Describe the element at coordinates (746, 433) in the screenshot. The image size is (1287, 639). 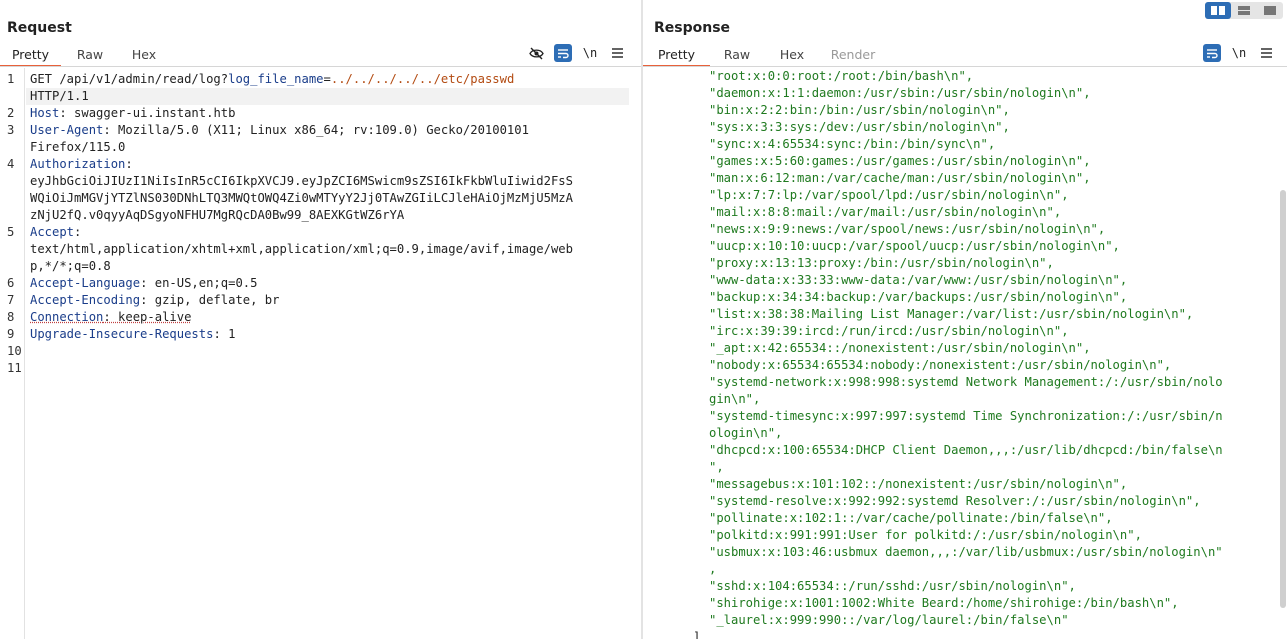
I see `json-string-line: ologin\n",` at that location.